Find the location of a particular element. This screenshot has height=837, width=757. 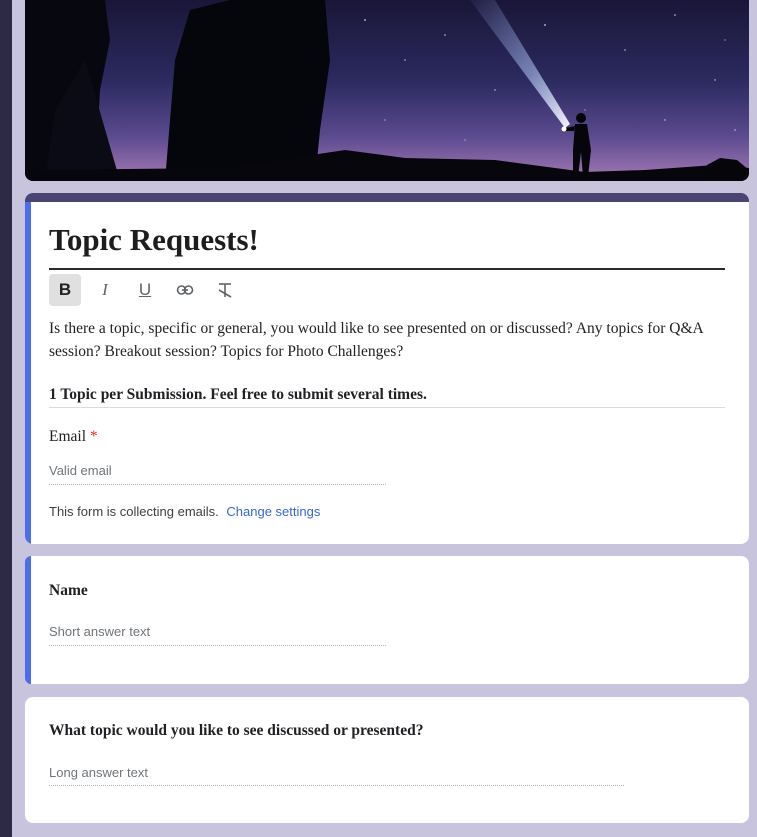

italic-button: I is located at coordinates (105, 290).